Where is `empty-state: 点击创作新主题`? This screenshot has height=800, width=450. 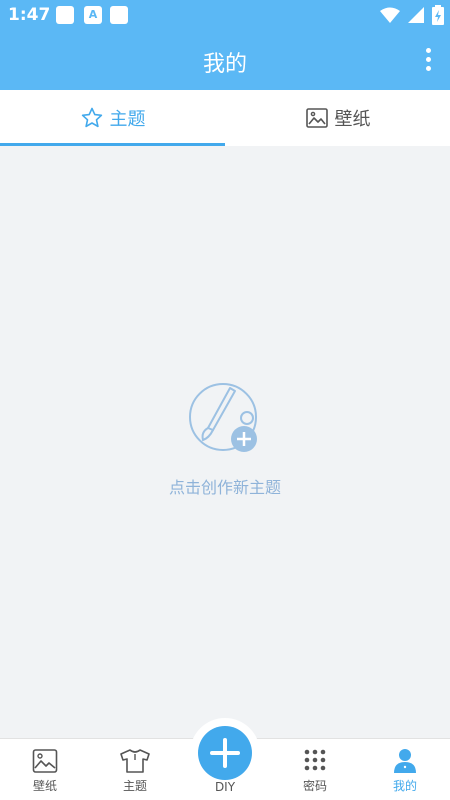 empty-state: 点击创作新主题 is located at coordinates (225, 439).